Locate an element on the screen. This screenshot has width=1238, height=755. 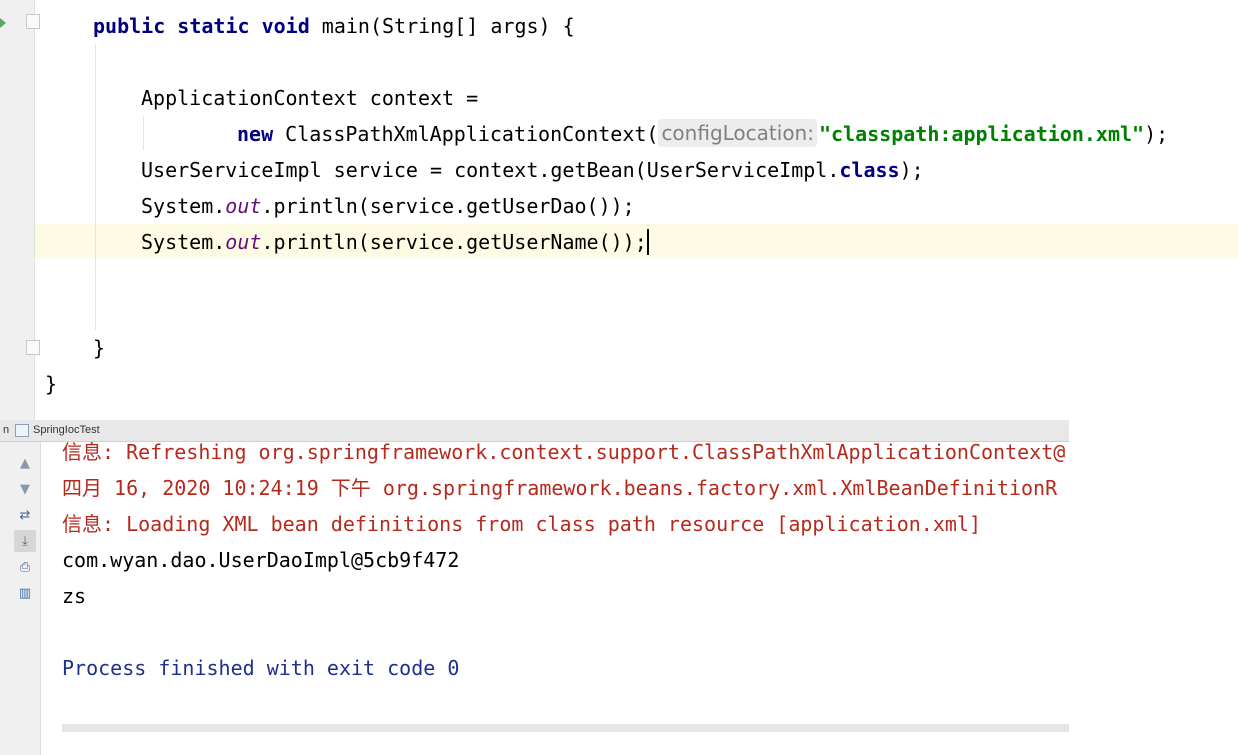
arrow-down-icon: ▼ is located at coordinates (25, 489).